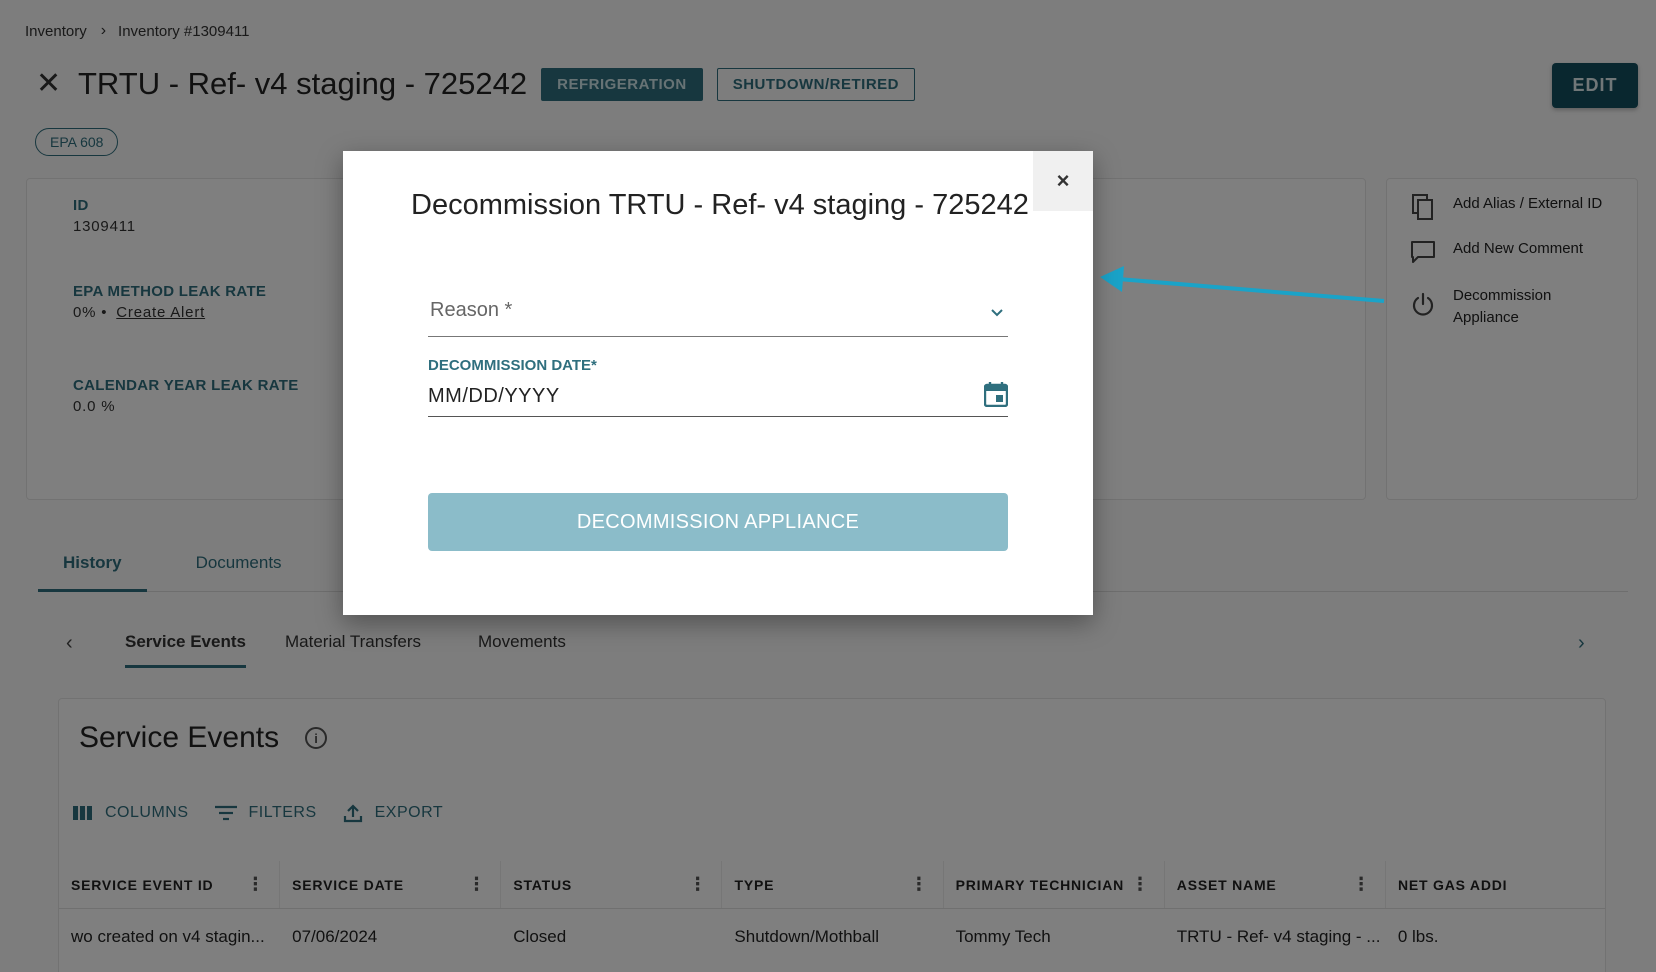 This screenshot has height=972, width=1656. What do you see at coordinates (471, 310) in the screenshot?
I see `reason-label: Reason *` at bounding box center [471, 310].